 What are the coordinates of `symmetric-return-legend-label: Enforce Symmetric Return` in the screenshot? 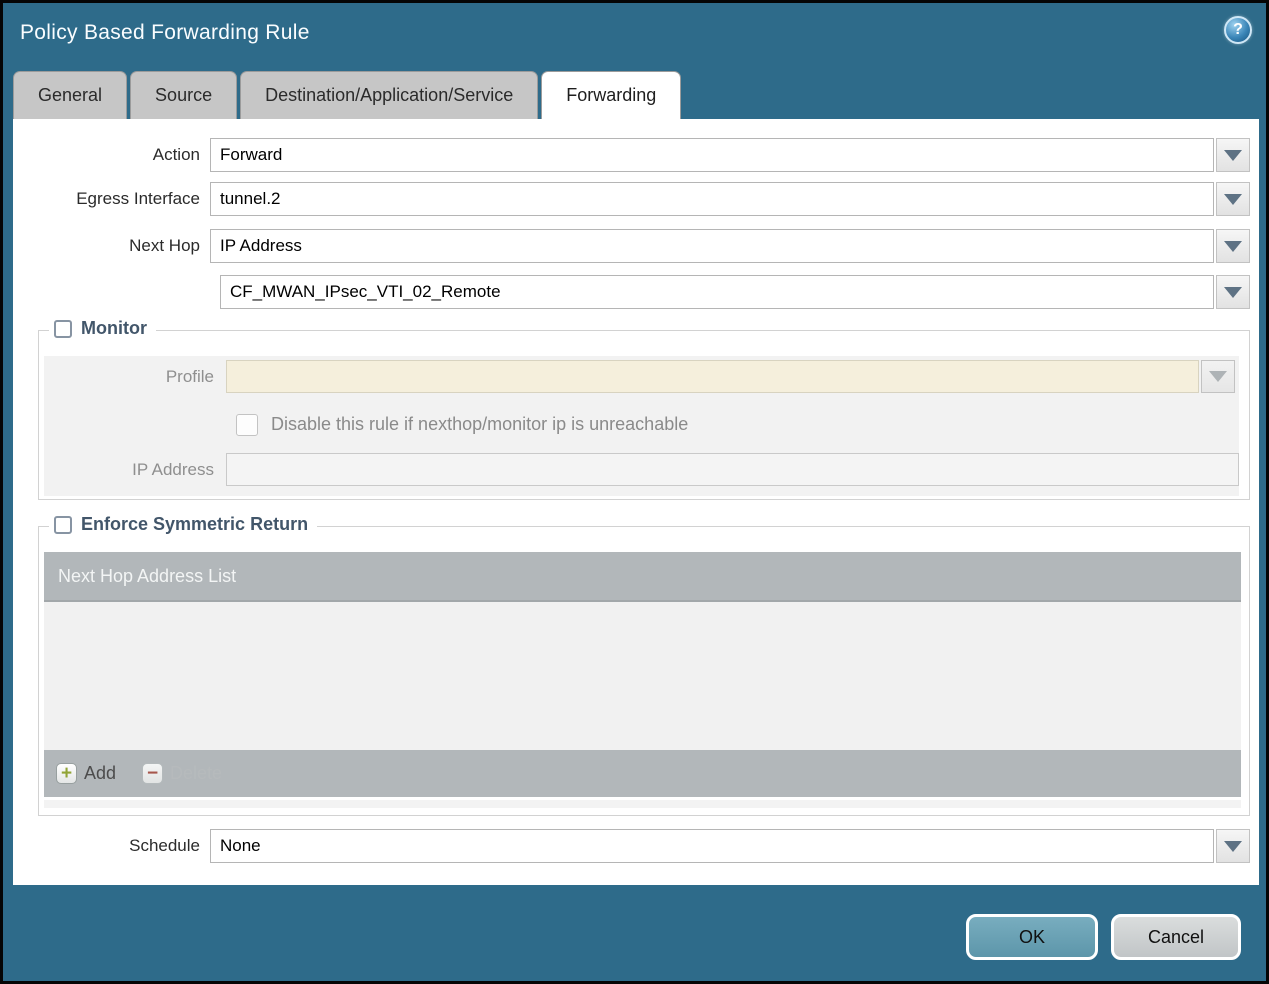 It's located at (195, 524).